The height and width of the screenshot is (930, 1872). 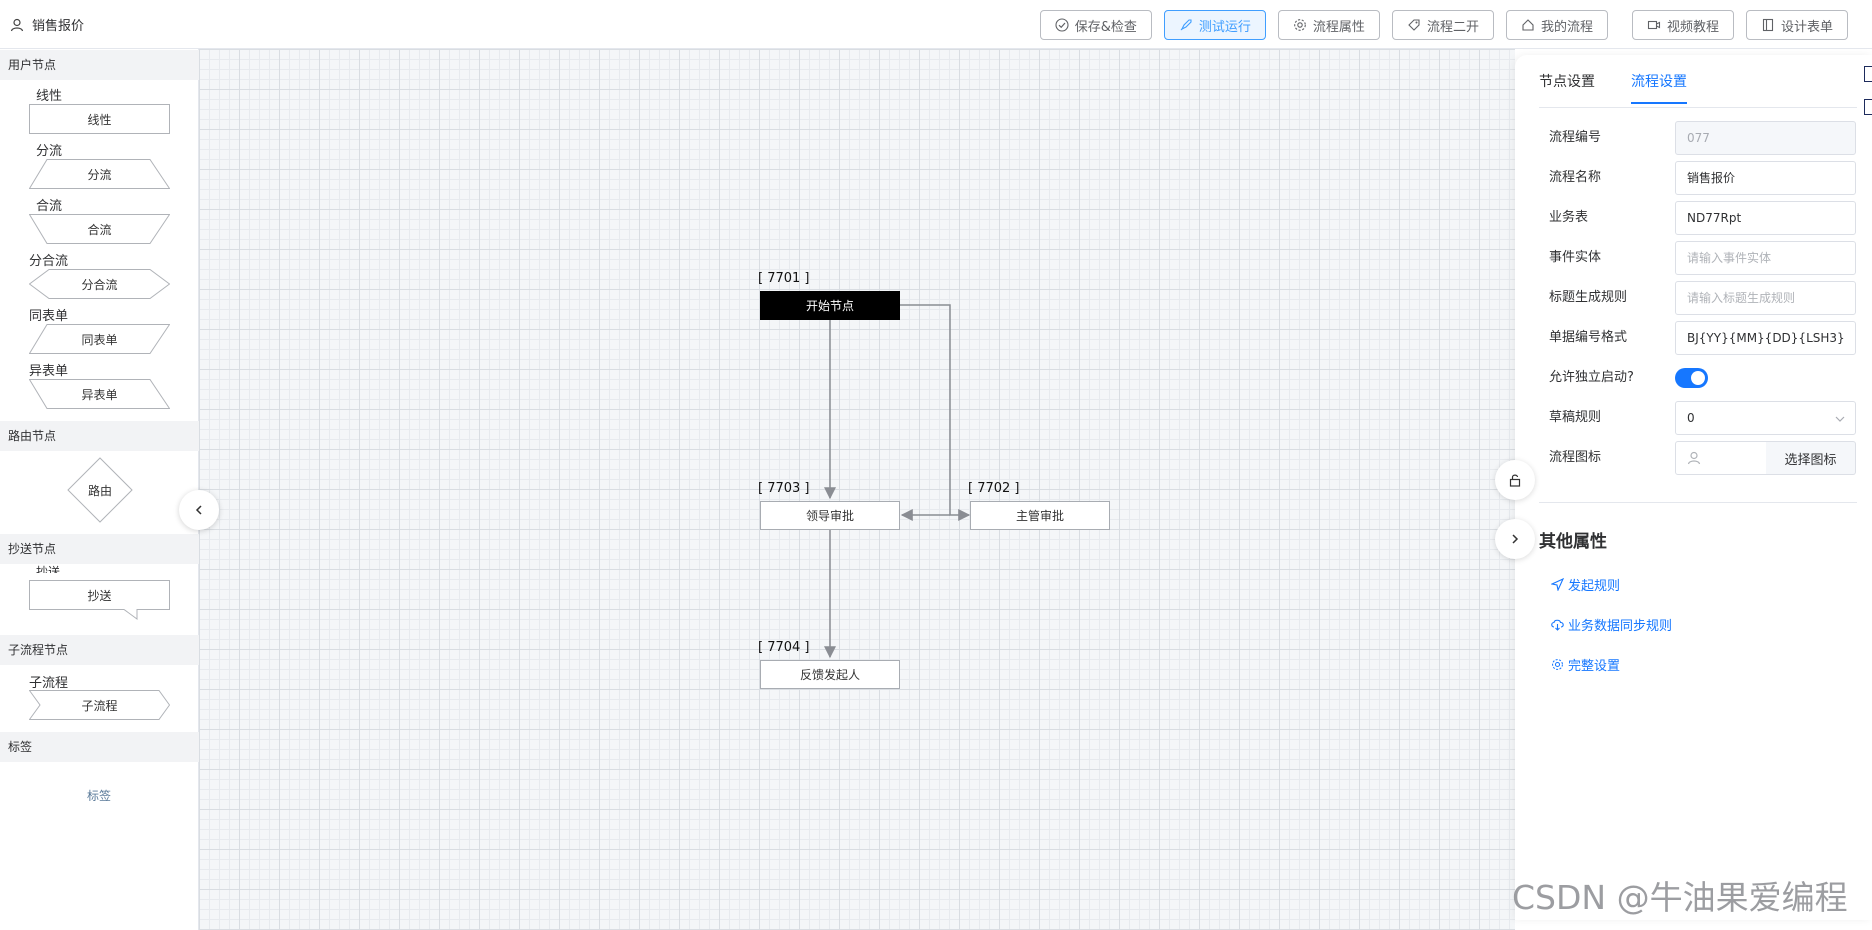 What do you see at coordinates (1062, 25) in the screenshot?
I see `check-circle-icon` at bounding box center [1062, 25].